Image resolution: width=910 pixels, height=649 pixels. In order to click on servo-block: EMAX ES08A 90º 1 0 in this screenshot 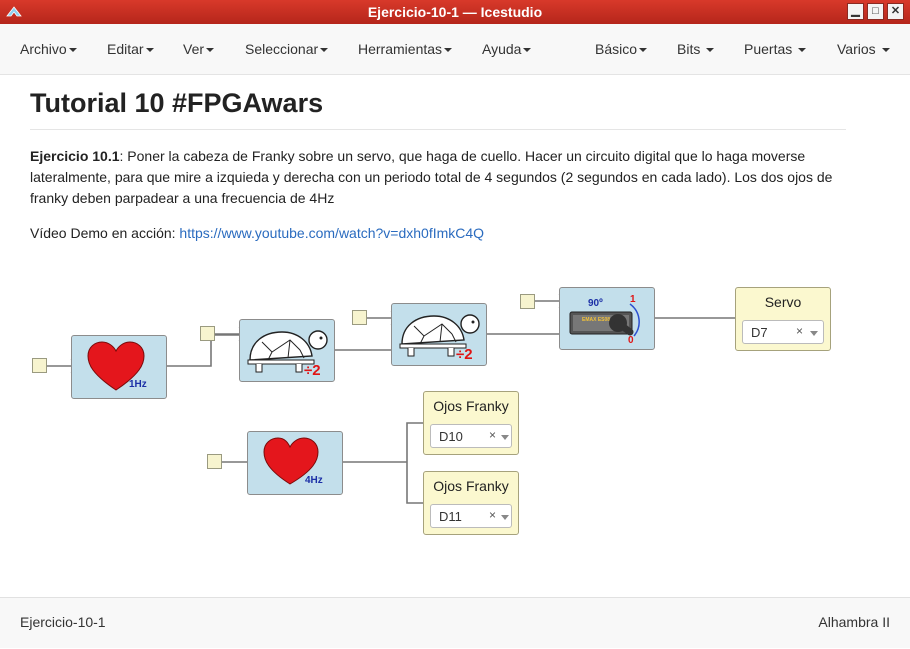, I will do `click(607, 318)`.